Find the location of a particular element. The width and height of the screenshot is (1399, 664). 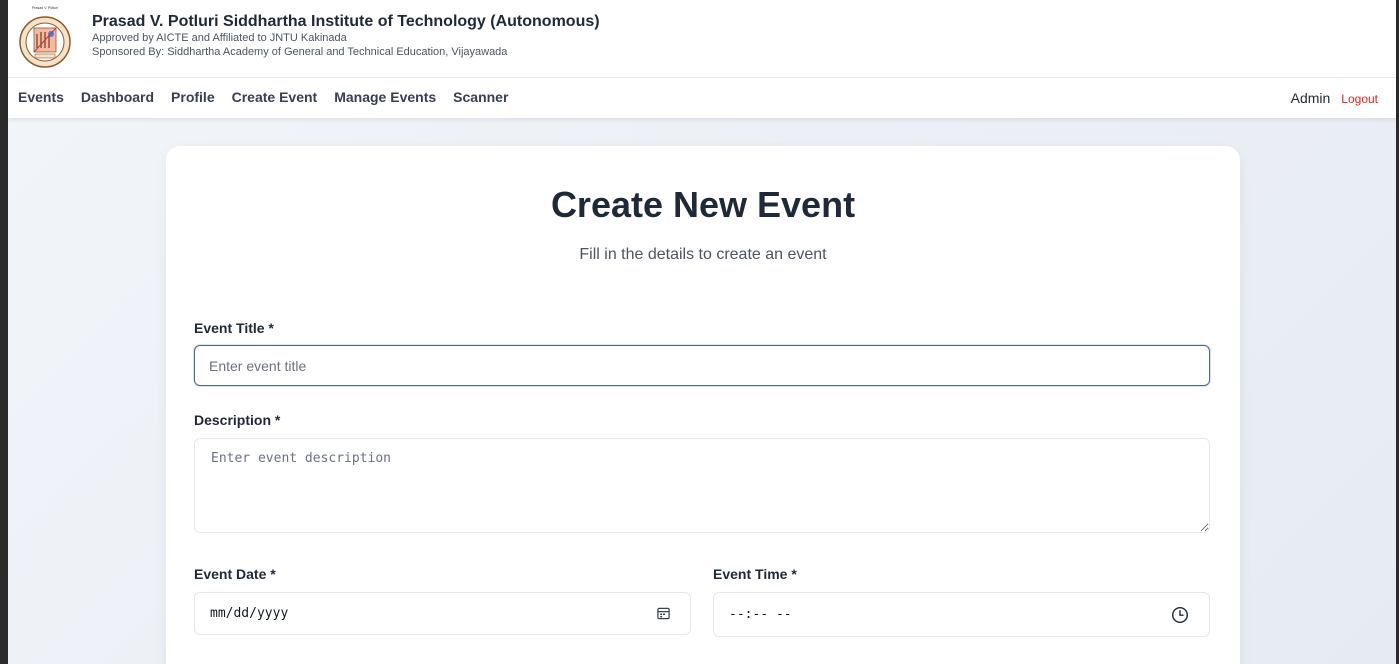

event-date-label: Event Date * is located at coordinates (235, 574).